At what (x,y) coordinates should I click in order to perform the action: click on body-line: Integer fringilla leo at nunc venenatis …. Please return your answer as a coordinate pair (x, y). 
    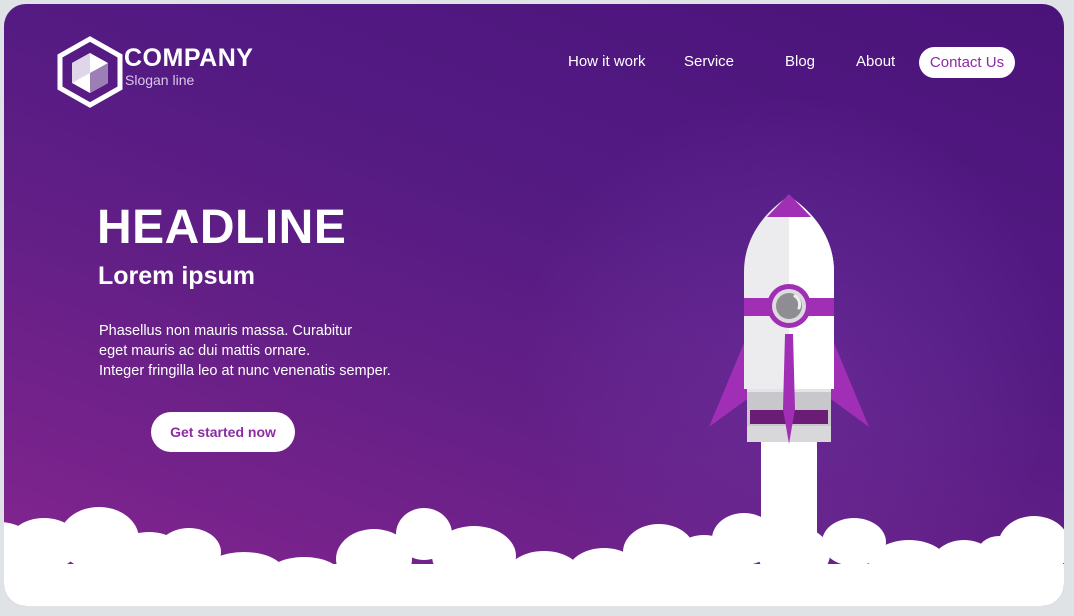
    Looking at the image, I should click on (245, 371).